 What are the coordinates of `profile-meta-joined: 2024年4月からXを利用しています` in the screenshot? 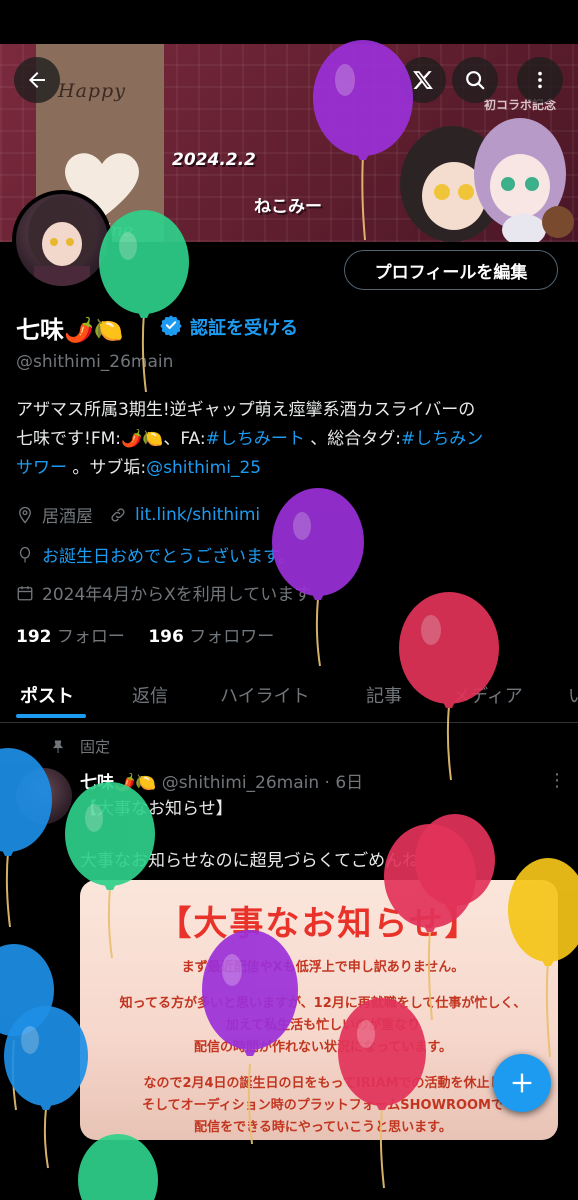 It's located at (163, 592).